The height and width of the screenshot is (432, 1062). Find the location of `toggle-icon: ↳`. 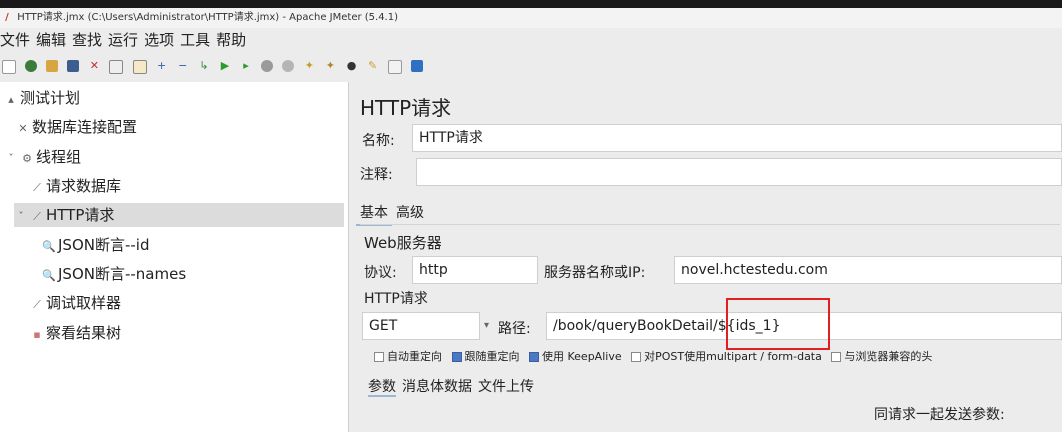

toggle-icon: ↳ is located at coordinates (204, 66).